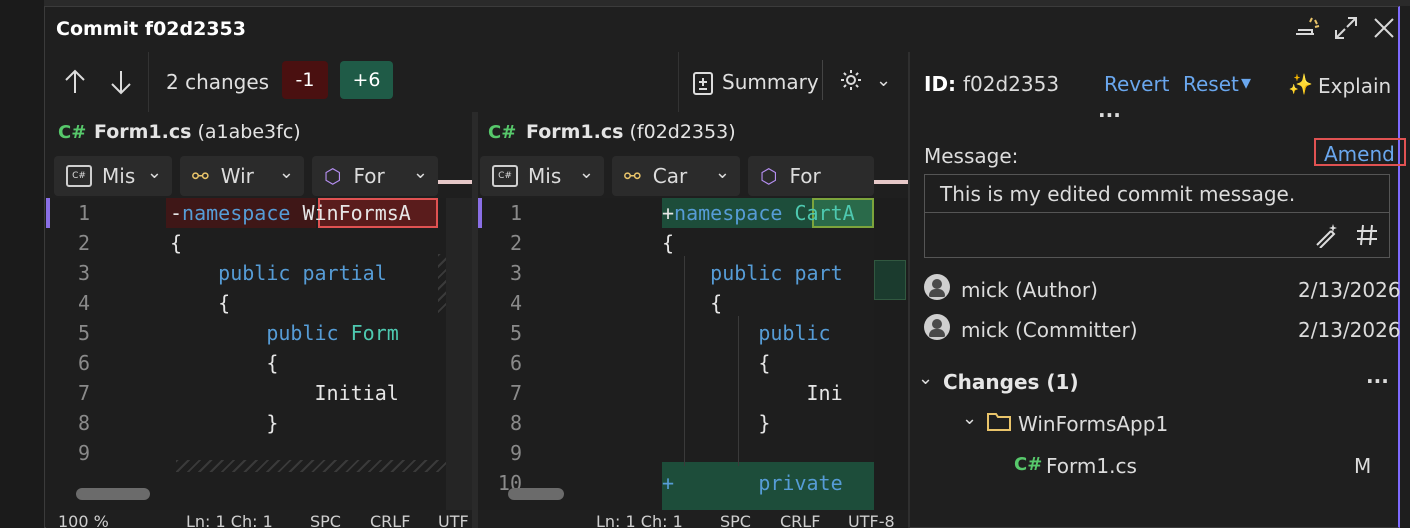 This screenshot has height=528, width=1410. I want to click on close-icon, so click(1384, 30).